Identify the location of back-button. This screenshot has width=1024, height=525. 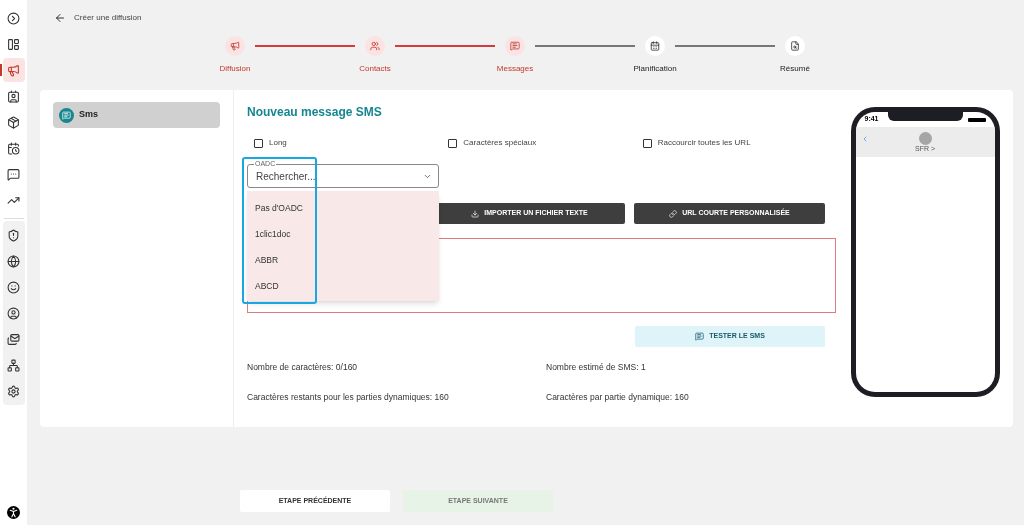
(60, 18).